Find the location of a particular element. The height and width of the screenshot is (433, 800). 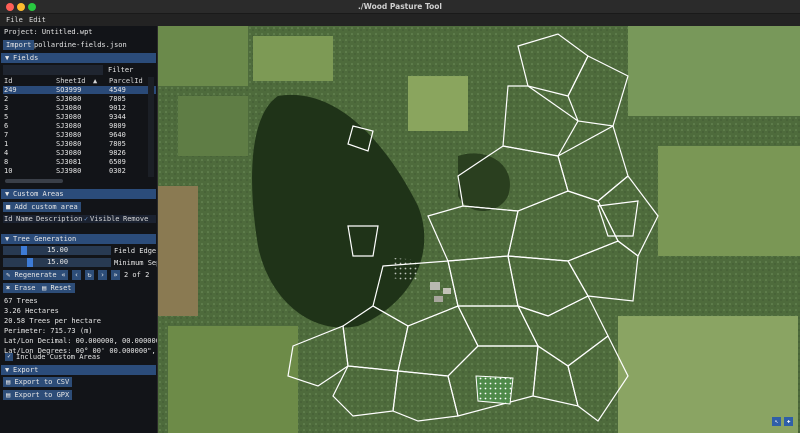

field-edge-slider: 15.00 is located at coordinates (57, 250).